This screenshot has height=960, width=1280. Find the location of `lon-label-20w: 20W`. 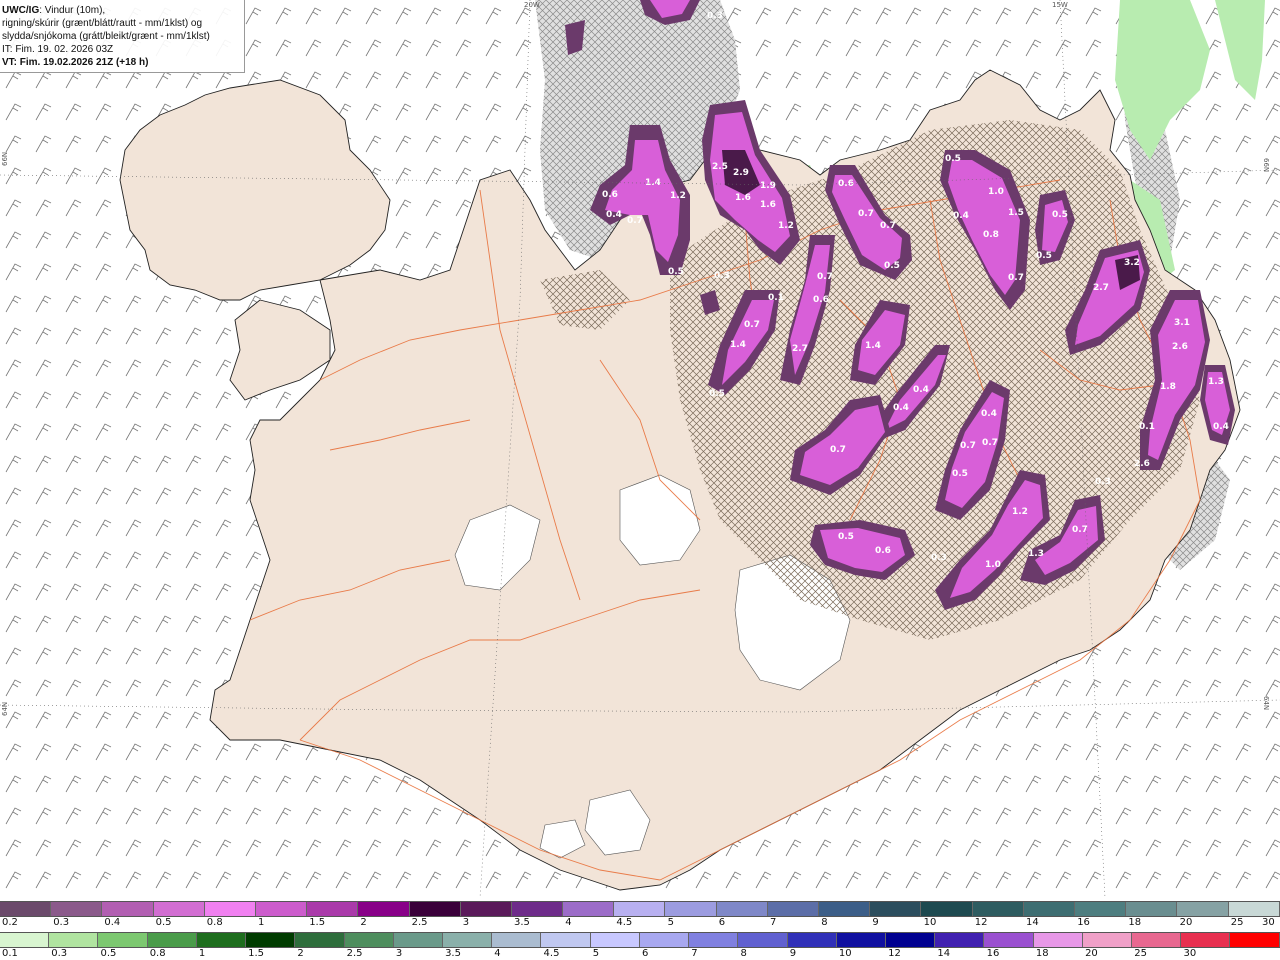

lon-label-20w: 20W is located at coordinates (532, 5).